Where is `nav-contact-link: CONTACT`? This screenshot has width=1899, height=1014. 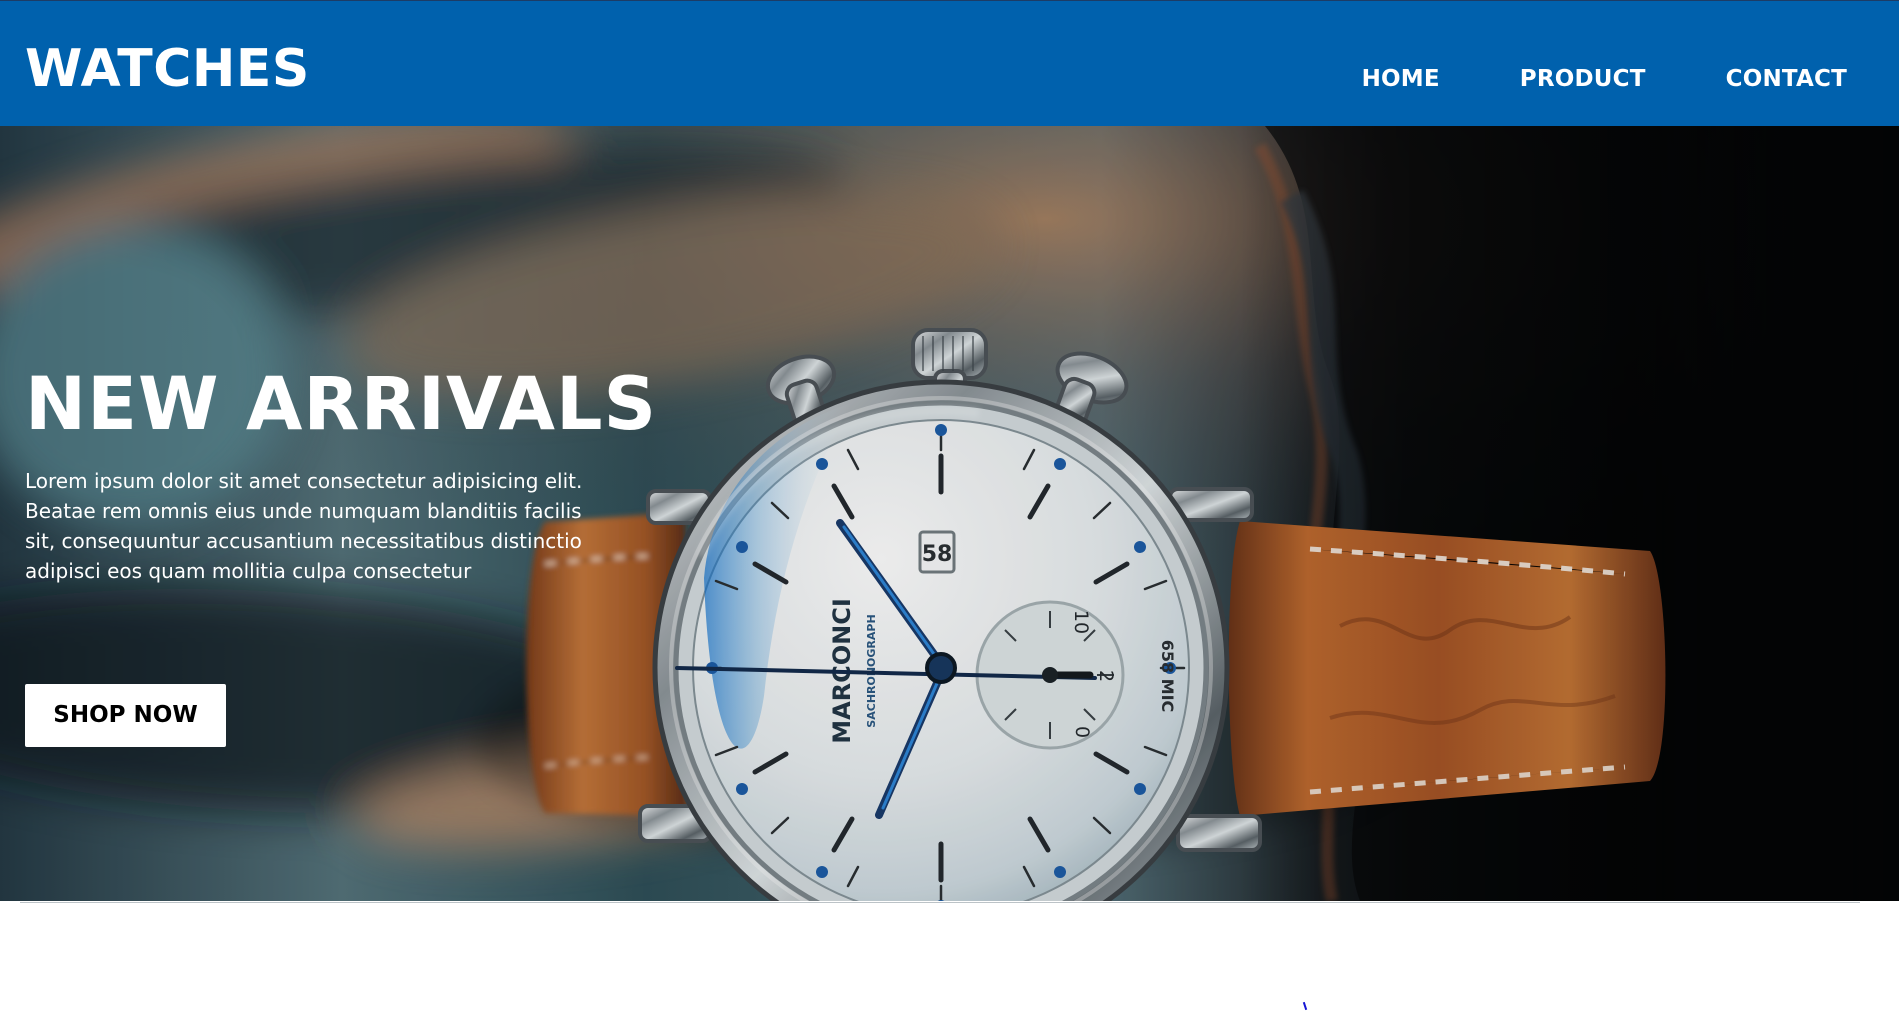 nav-contact-link: CONTACT is located at coordinates (1786, 79).